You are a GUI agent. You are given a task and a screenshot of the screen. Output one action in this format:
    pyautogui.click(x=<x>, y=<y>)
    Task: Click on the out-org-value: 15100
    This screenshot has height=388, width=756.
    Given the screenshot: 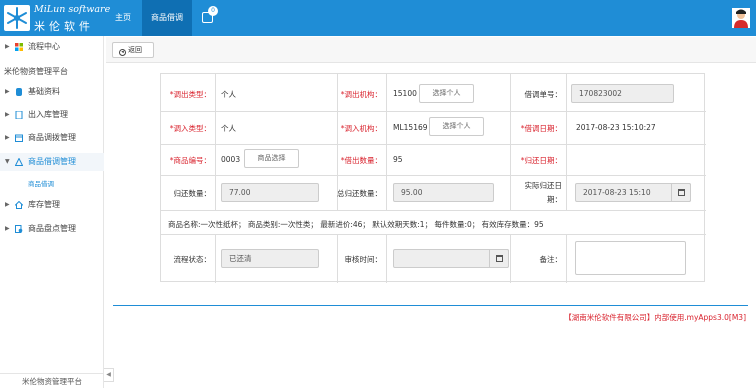 What is the action you would take?
    pyautogui.click(x=405, y=93)
    